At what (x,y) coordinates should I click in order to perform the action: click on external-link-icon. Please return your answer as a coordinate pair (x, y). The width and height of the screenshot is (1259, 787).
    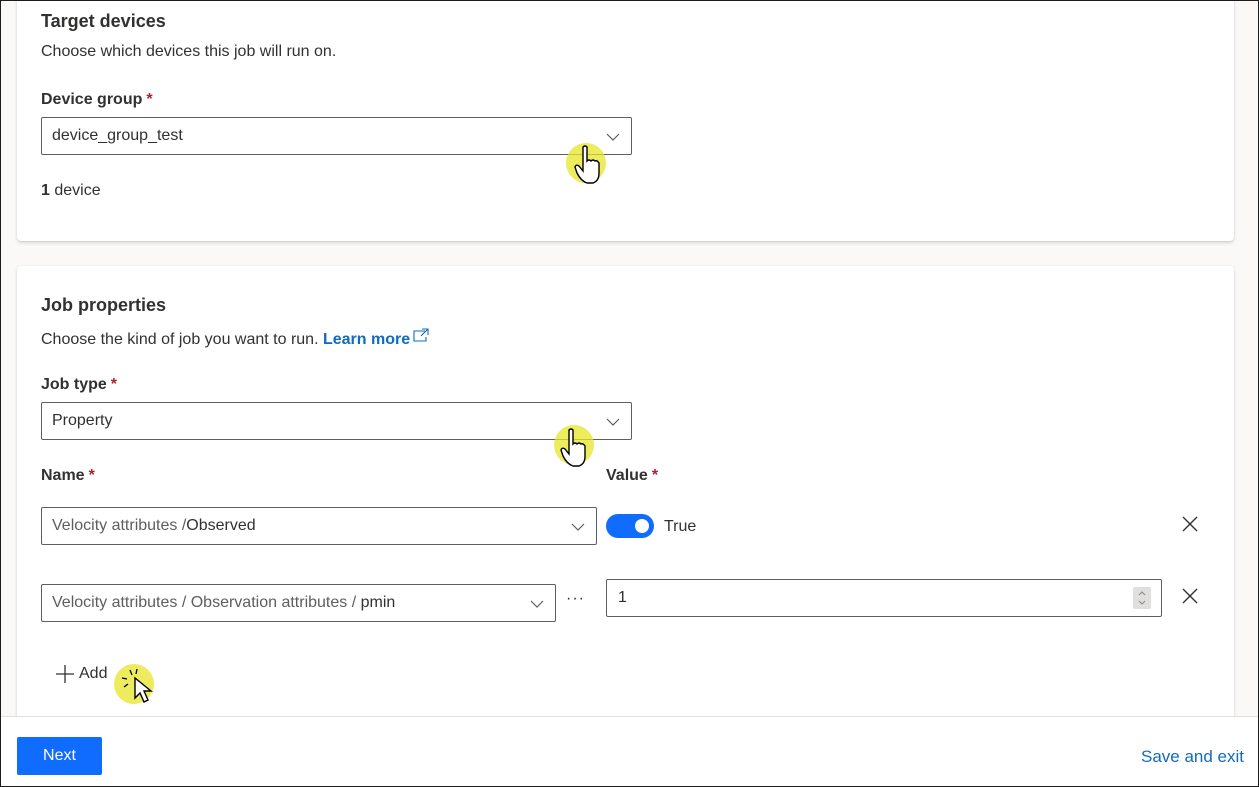
    Looking at the image, I should click on (421, 335).